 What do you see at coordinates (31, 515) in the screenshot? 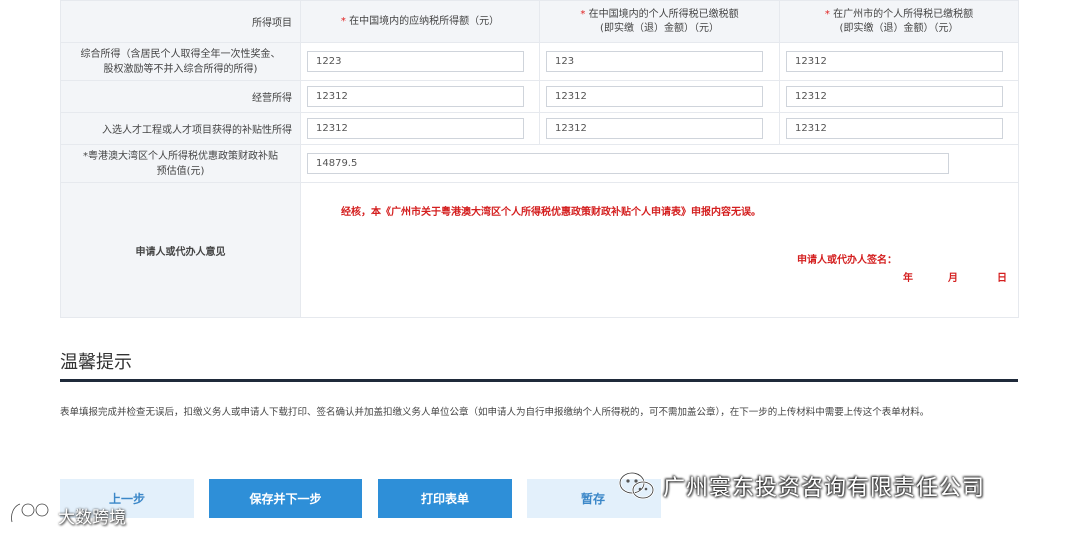
I see `logo-icon` at bounding box center [31, 515].